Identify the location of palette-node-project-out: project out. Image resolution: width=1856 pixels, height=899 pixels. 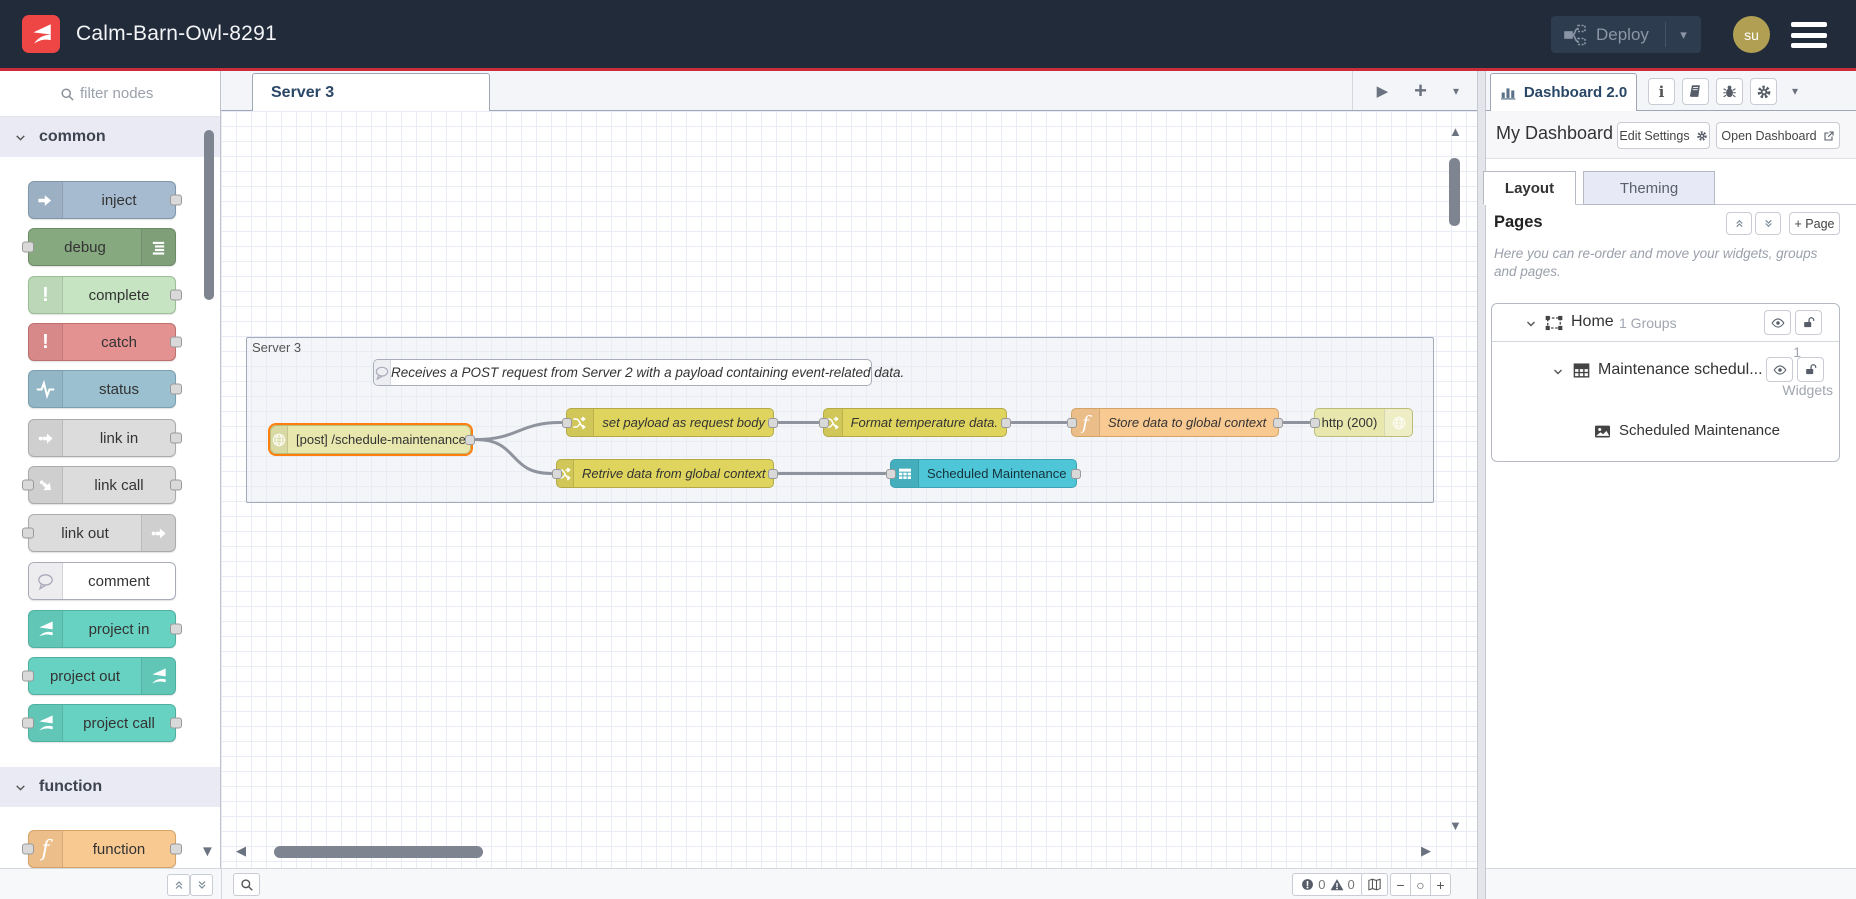
(99, 676).